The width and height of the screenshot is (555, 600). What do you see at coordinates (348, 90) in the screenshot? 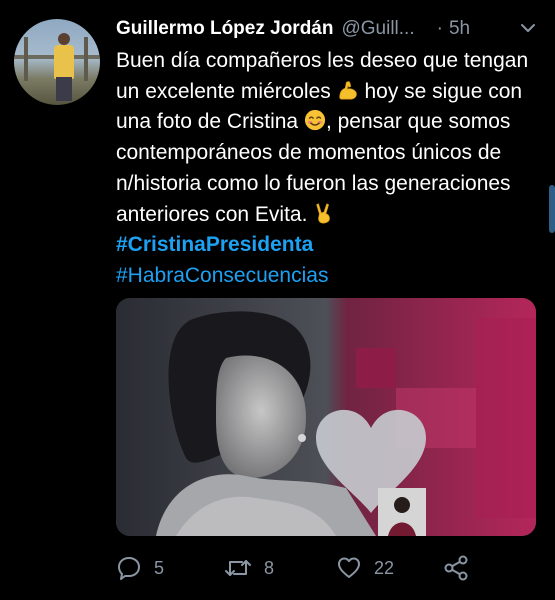
I see `flexed-biceps-icon` at bounding box center [348, 90].